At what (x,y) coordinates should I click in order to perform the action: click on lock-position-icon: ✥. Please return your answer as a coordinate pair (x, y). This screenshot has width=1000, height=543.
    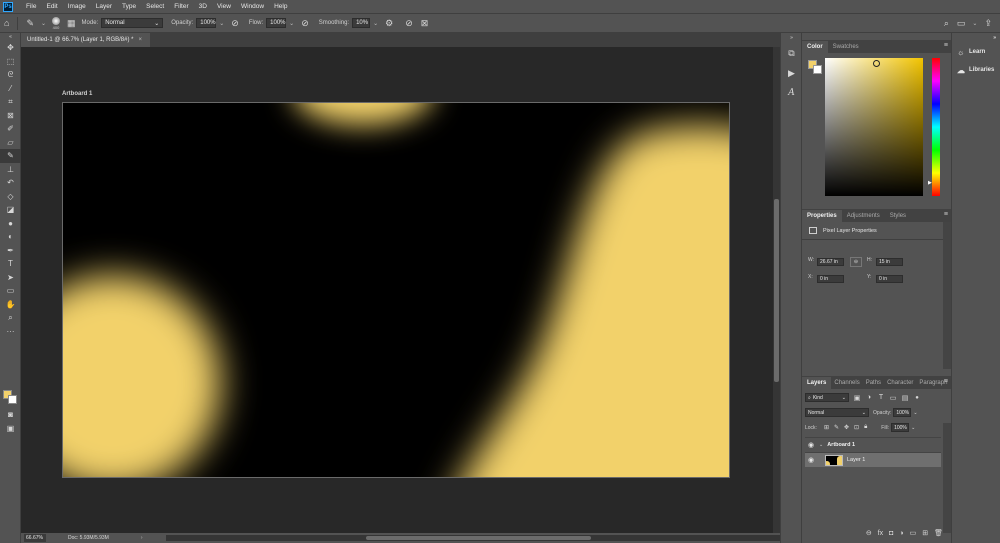
    Looking at the image, I should click on (846, 427).